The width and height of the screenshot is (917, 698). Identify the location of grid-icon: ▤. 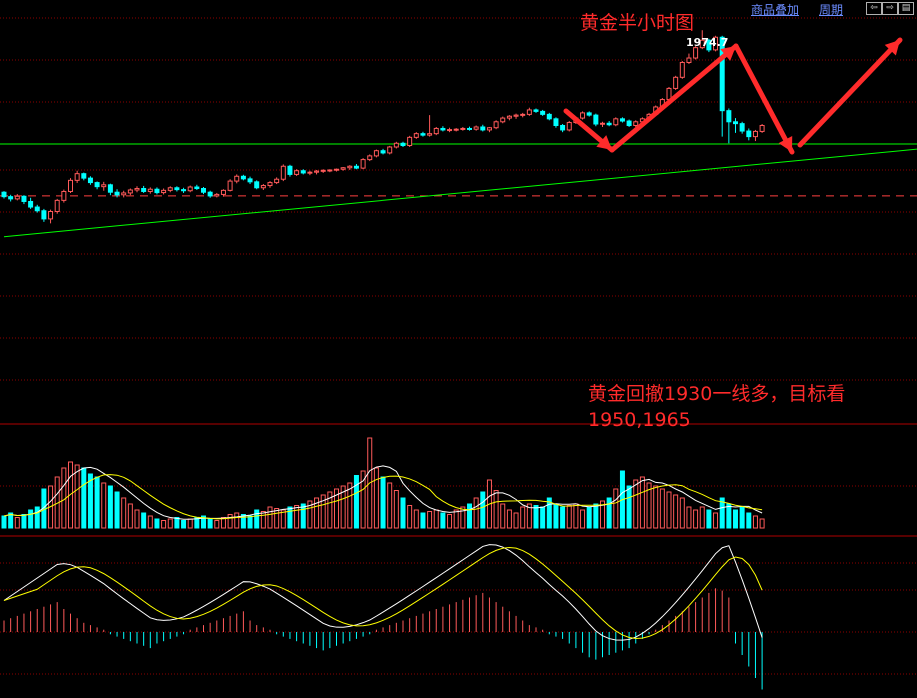
(906, 8).